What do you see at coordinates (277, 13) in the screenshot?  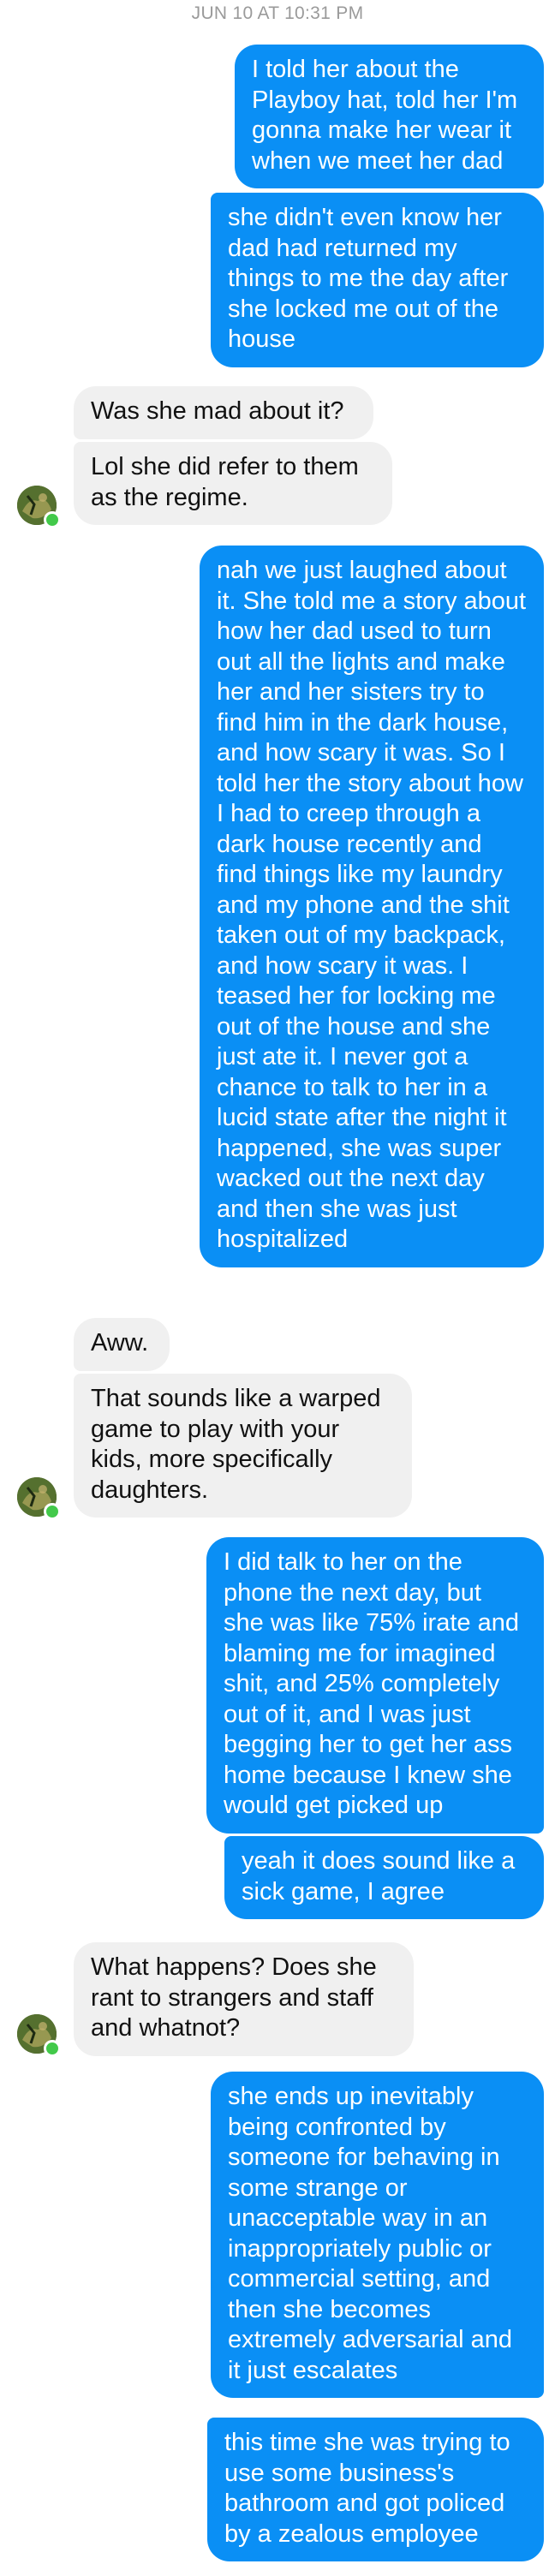 I see `conversation-timestamp: JUN 10 AT 10:31 PM` at bounding box center [277, 13].